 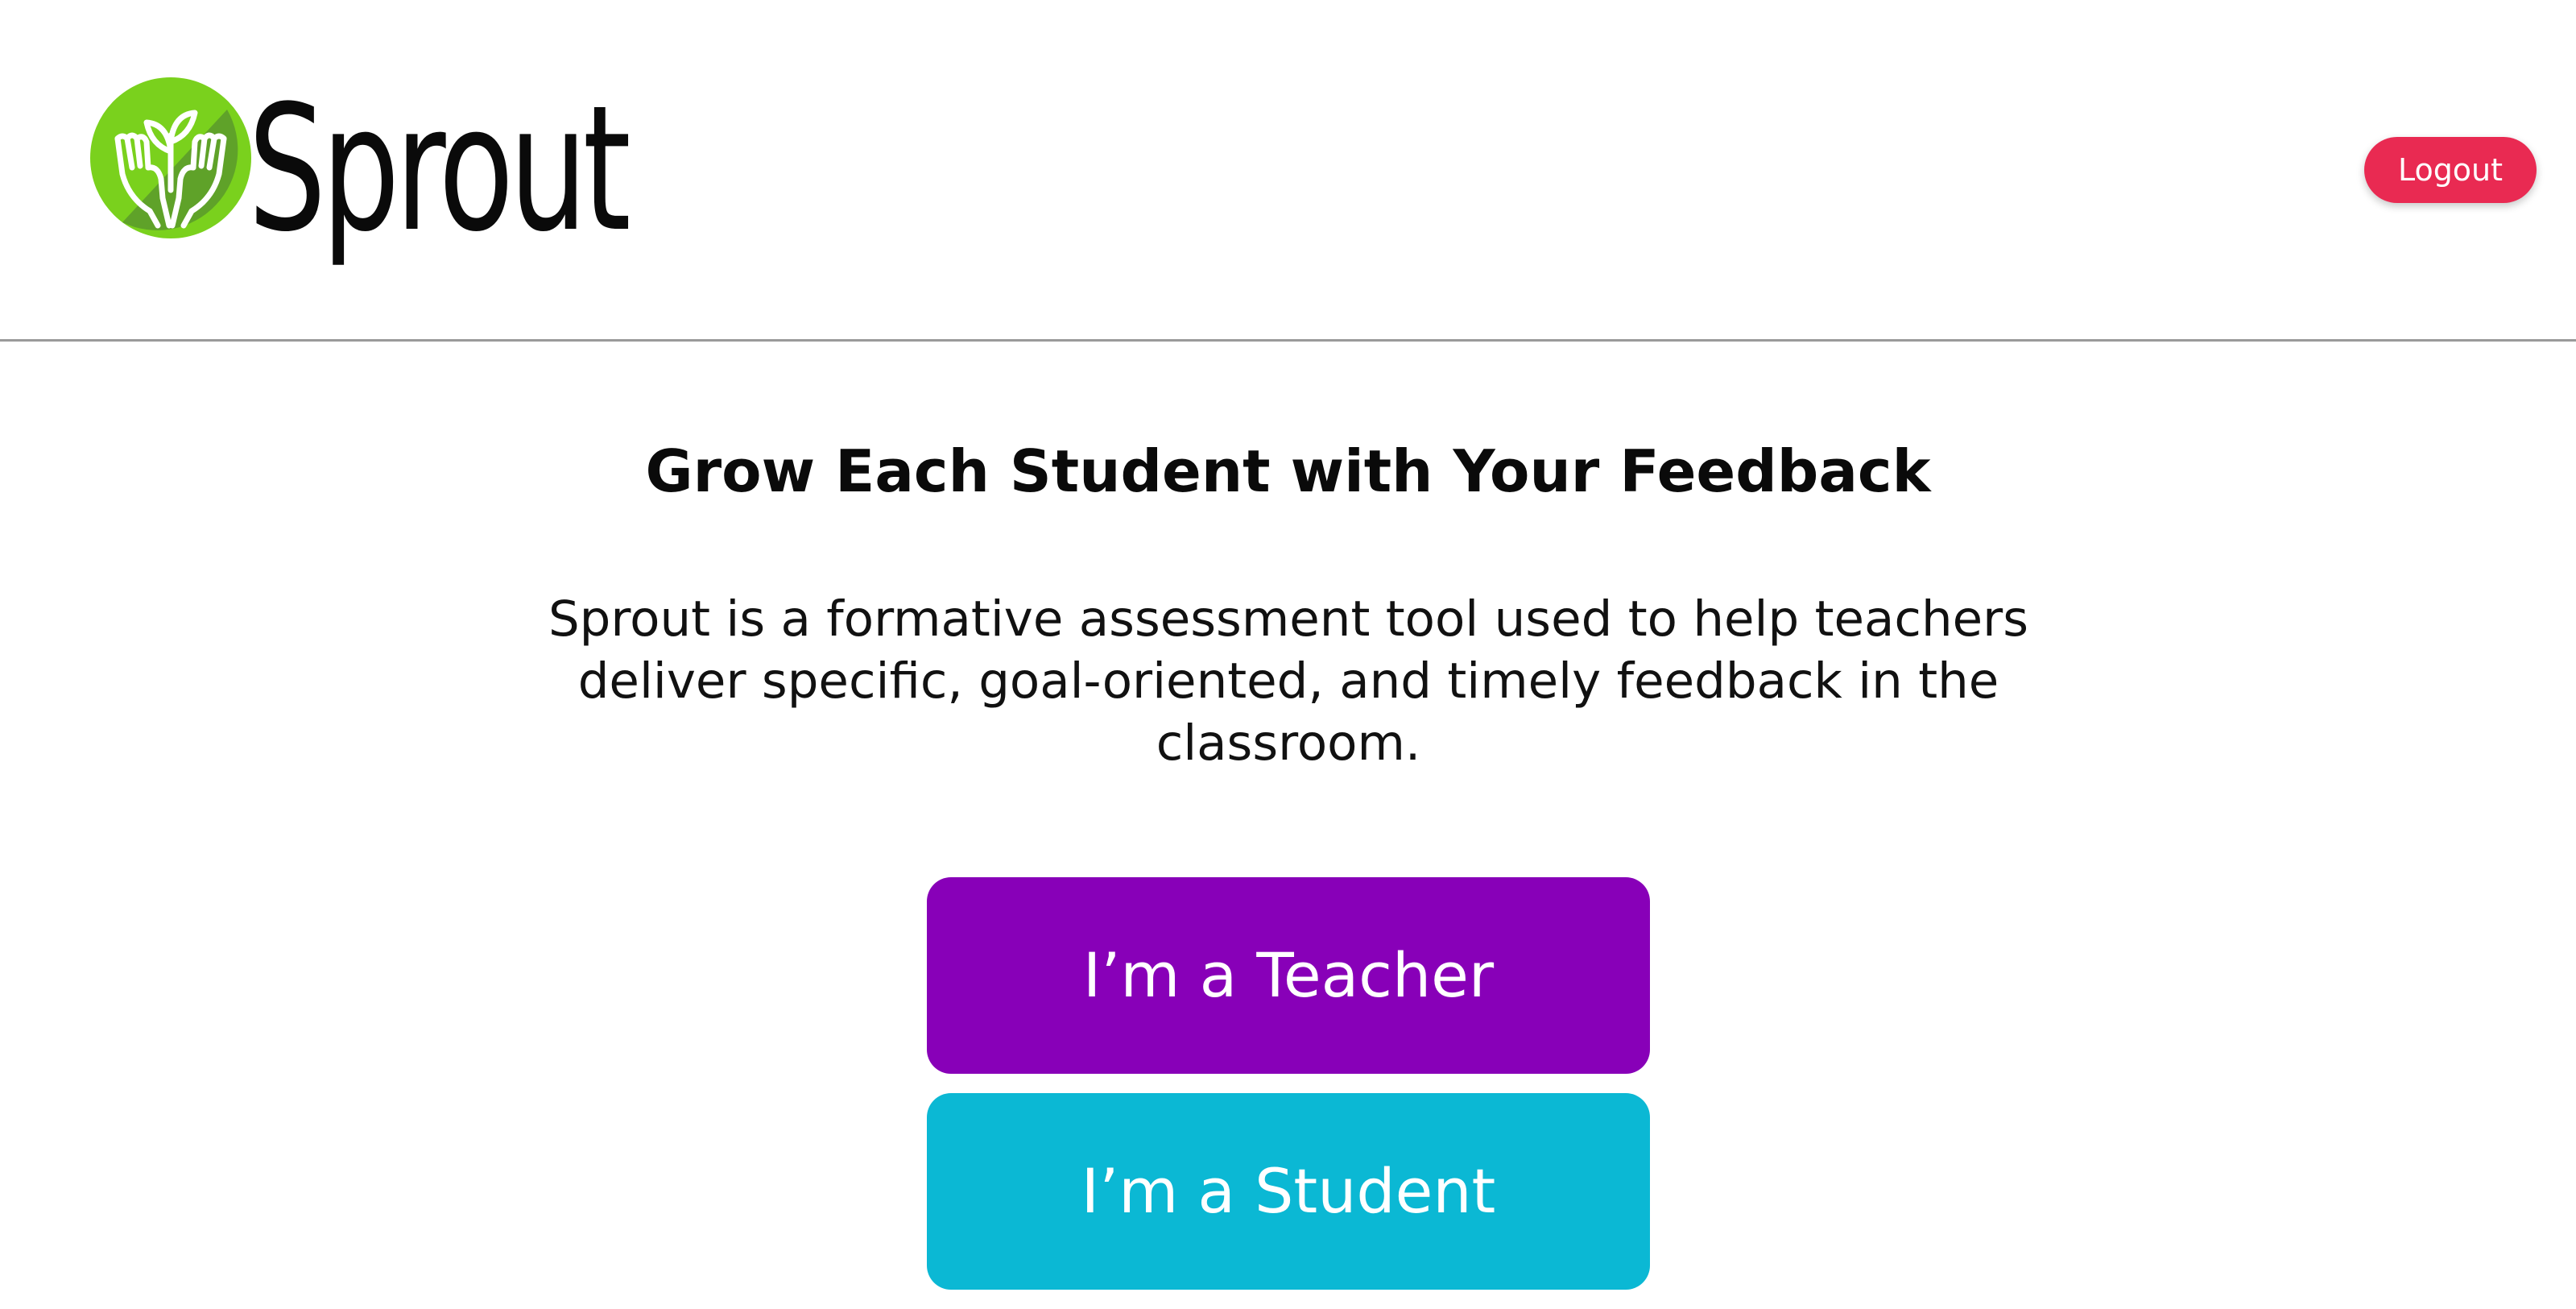 What do you see at coordinates (1288, 471) in the screenshot?
I see `page-title: Grow Each Student with Your Feedback` at bounding box center [1288, 471].